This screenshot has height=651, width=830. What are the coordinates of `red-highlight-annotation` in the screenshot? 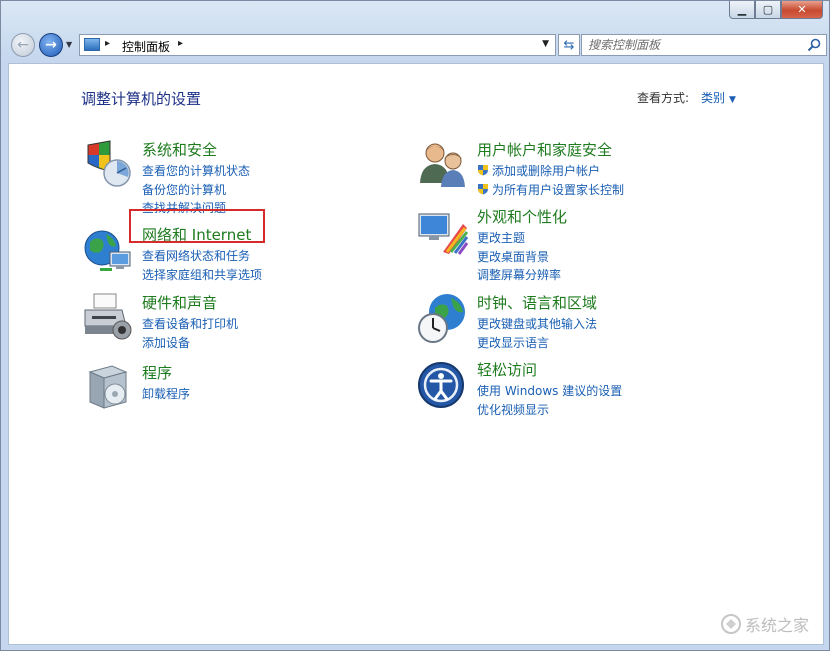 It's located at (197, 226).